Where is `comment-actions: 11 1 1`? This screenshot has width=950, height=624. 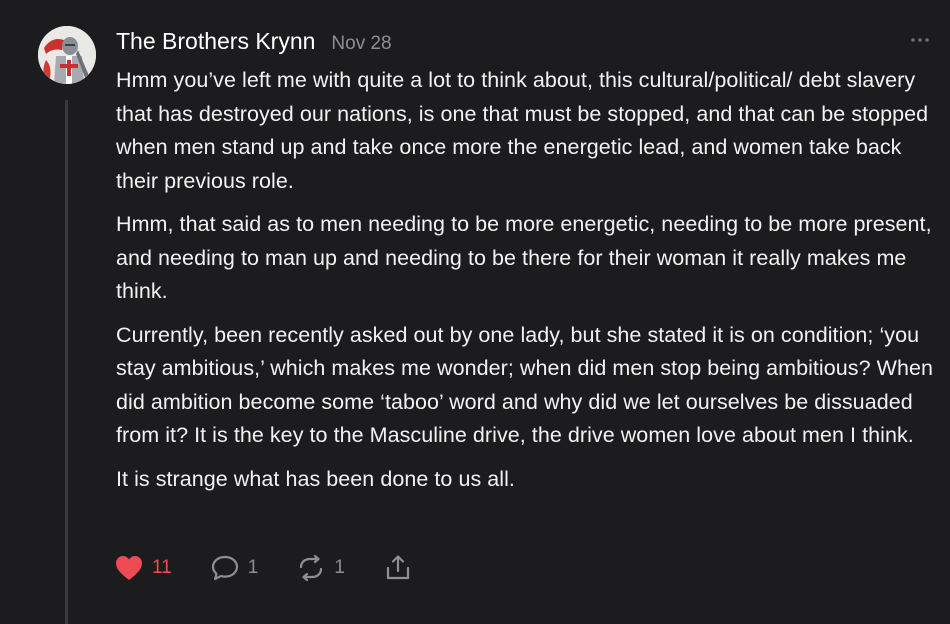
comment-actions: 11 1 1 is located at coordinates (282, 568).